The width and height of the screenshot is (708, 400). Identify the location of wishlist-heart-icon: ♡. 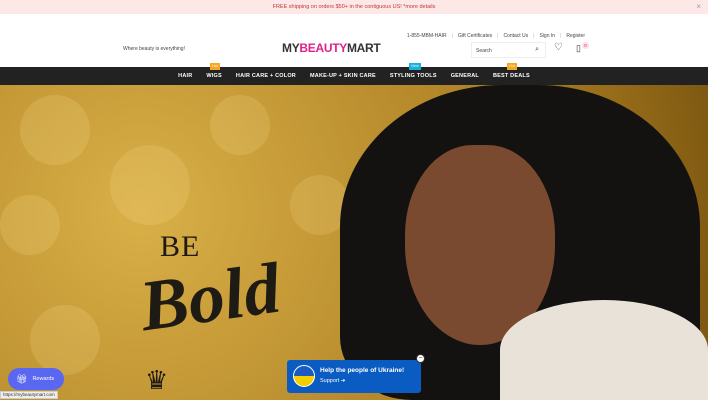
(558, 47).